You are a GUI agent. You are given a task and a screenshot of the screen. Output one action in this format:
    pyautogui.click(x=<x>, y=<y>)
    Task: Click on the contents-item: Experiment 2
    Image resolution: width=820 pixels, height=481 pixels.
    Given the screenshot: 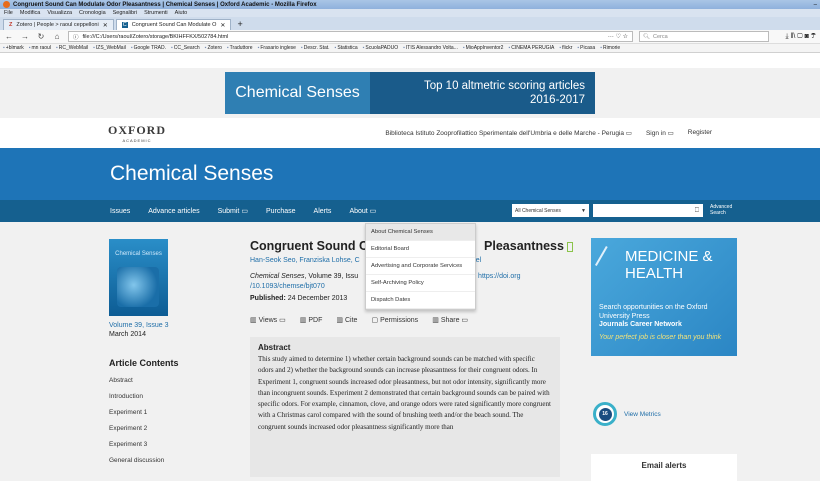 What is the action you would take?
    pyautogui.click(x=159, y=428)
    